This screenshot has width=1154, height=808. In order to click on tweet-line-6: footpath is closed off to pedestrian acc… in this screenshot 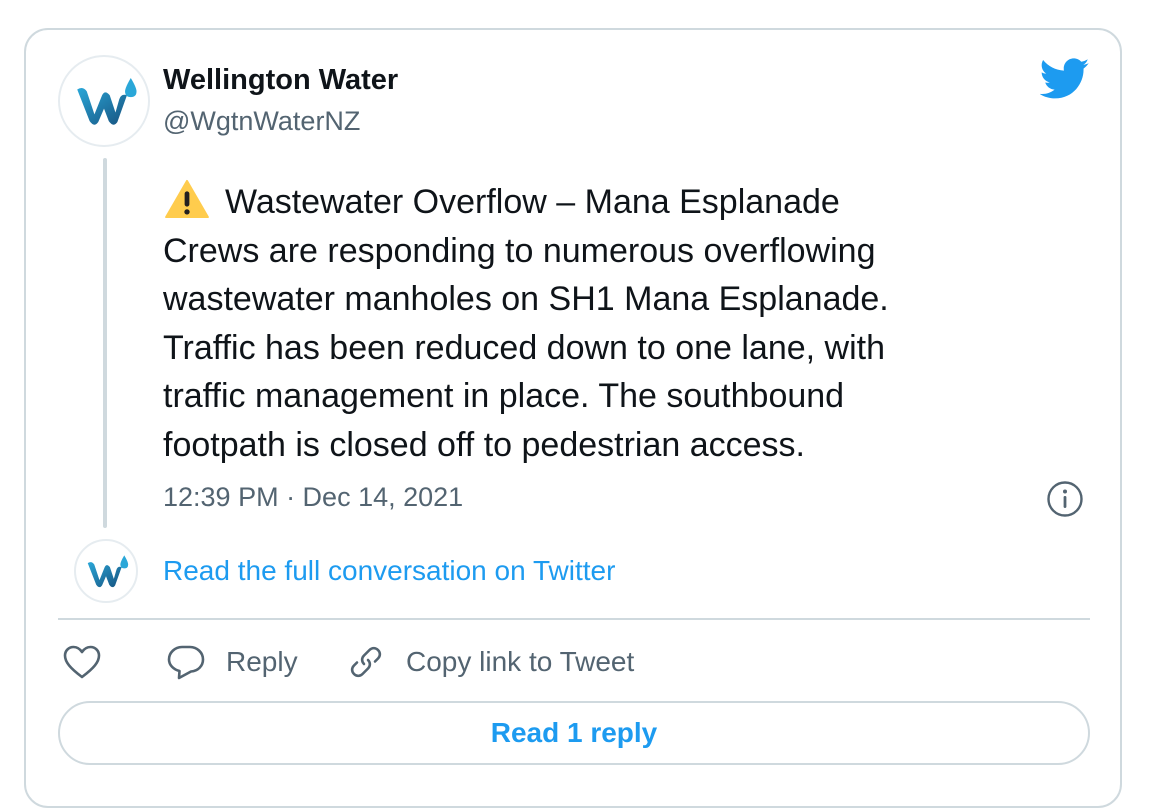, I will do `click(484, 444)`.